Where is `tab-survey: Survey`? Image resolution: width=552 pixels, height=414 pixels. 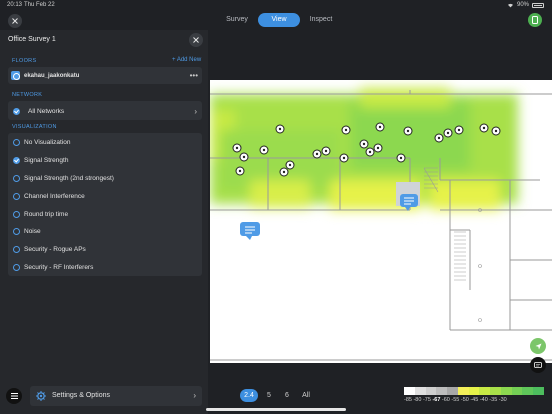
tab-survey: Survey is located at coordinates (237, 20).